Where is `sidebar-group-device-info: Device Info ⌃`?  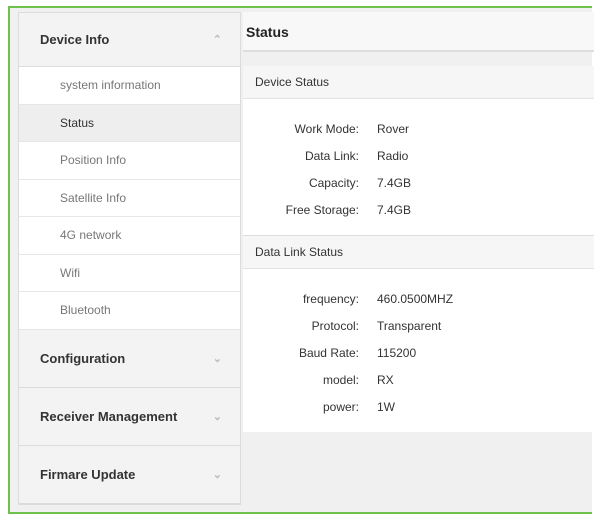 sidebar-group-device-info: Device Info ⌃ is located at coordinates (129, 40).